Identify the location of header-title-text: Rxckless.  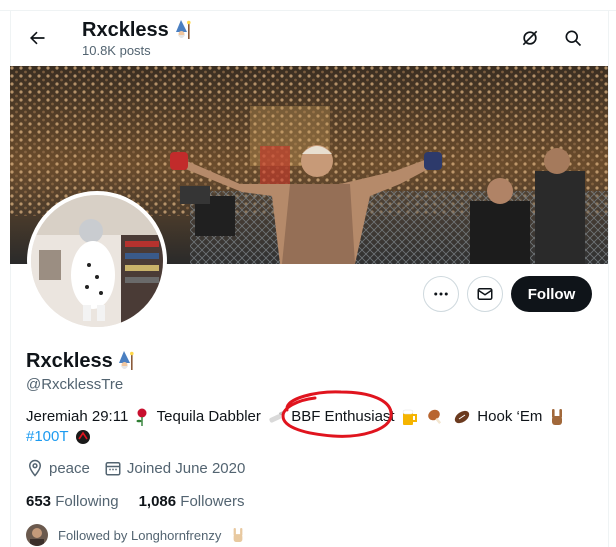
(125, 30).